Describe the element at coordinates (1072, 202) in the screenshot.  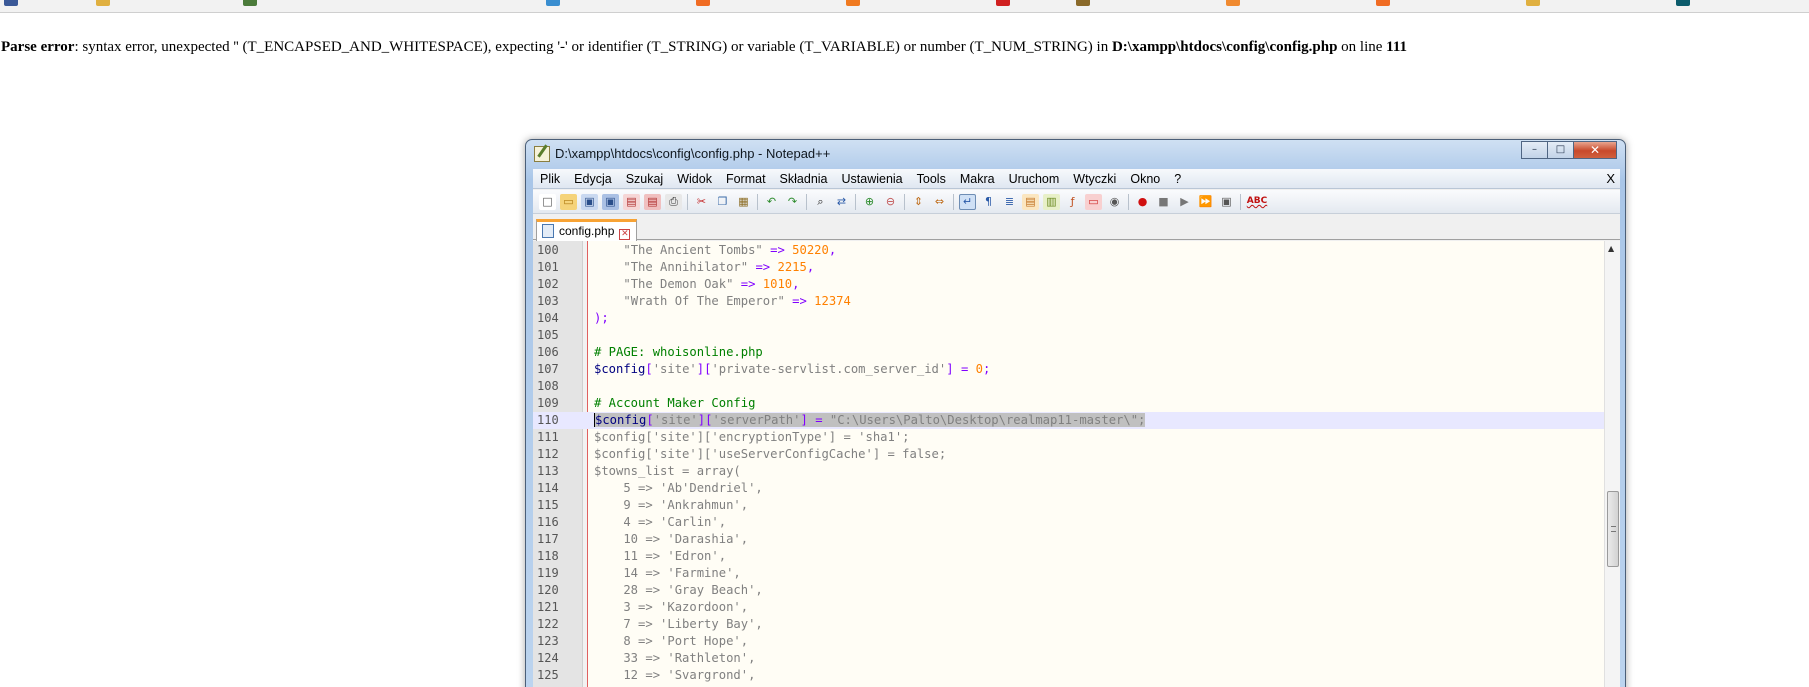
I see `function-list-icon: ƒ` at that location.